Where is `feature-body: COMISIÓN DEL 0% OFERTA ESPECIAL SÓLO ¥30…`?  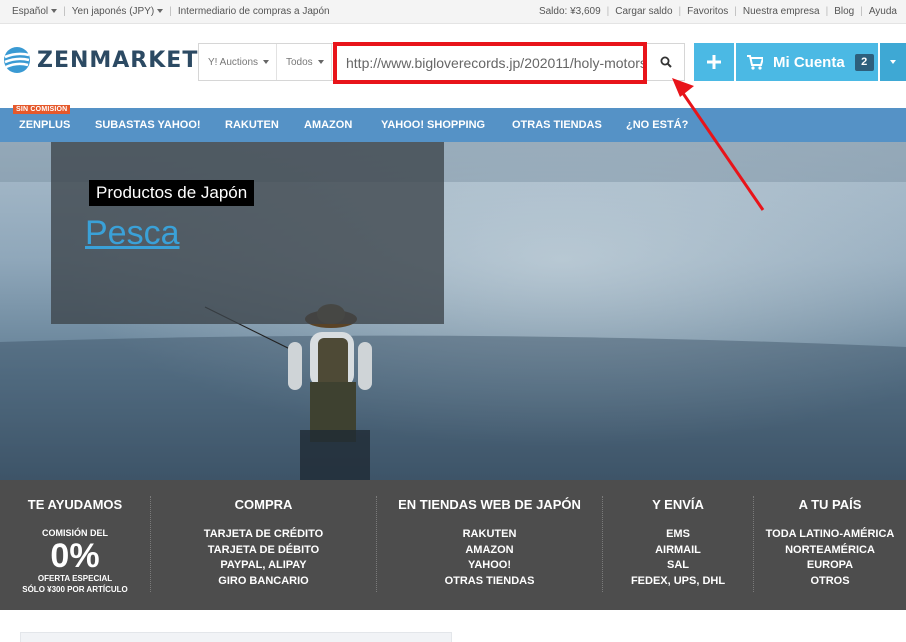
feature-body: COMISIÓN DEL 0% OFERTA ESPECIAL SÓLO ¥30… is located at coordinates (75, 561).